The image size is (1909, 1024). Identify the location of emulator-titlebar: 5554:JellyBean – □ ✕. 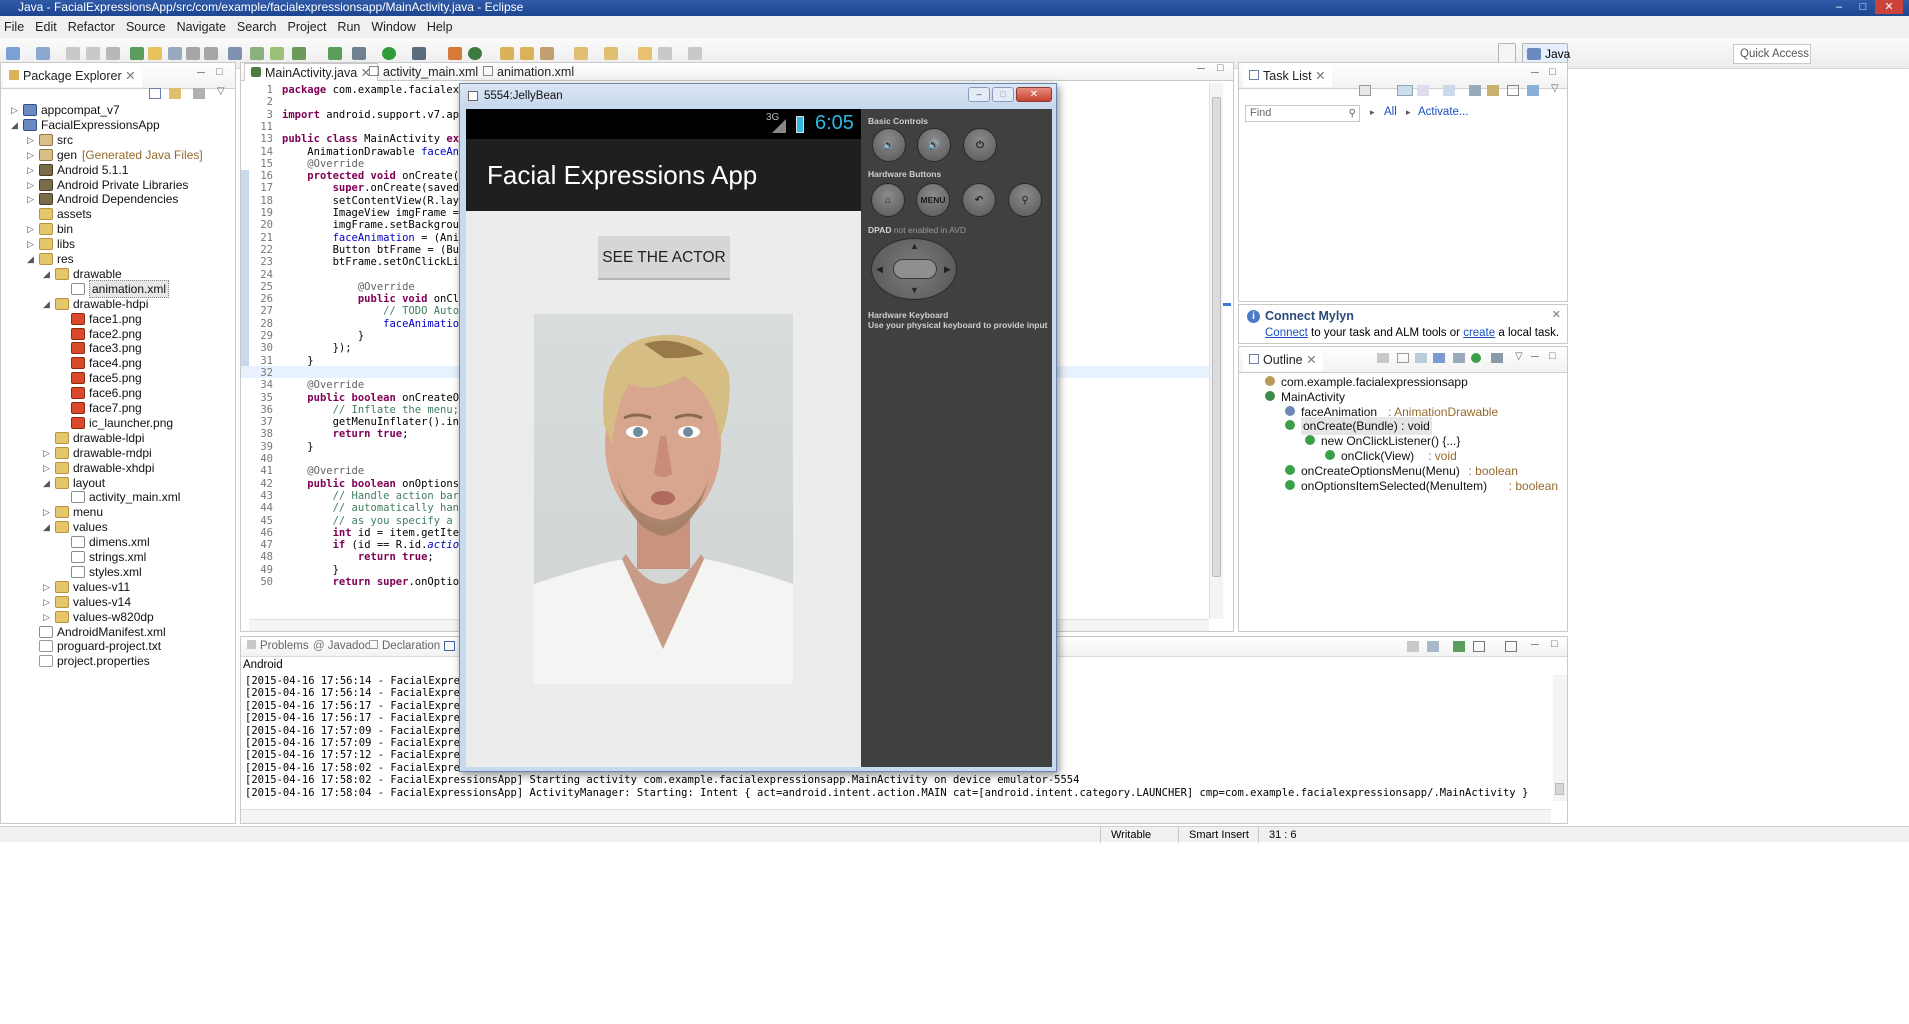
(758, 96).